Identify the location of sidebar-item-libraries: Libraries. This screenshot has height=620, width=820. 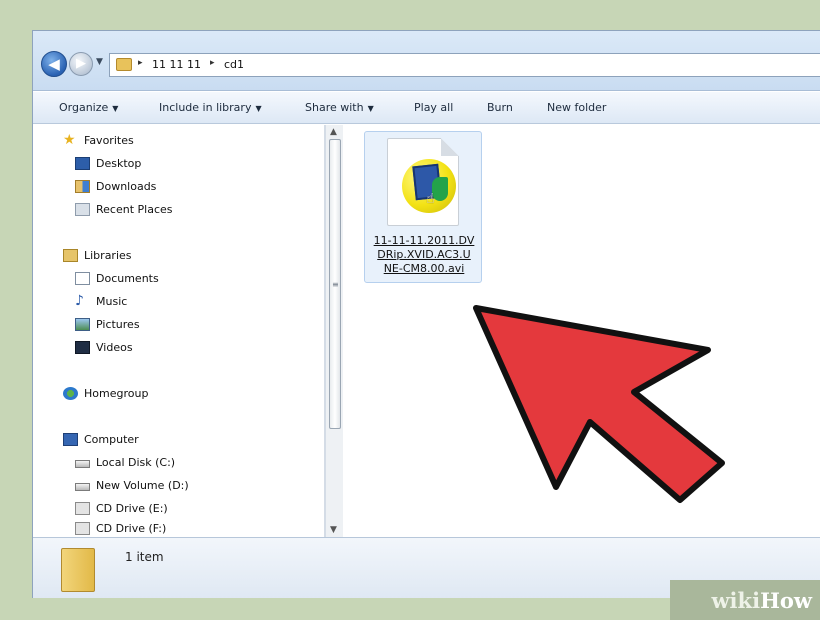
(97, 255).